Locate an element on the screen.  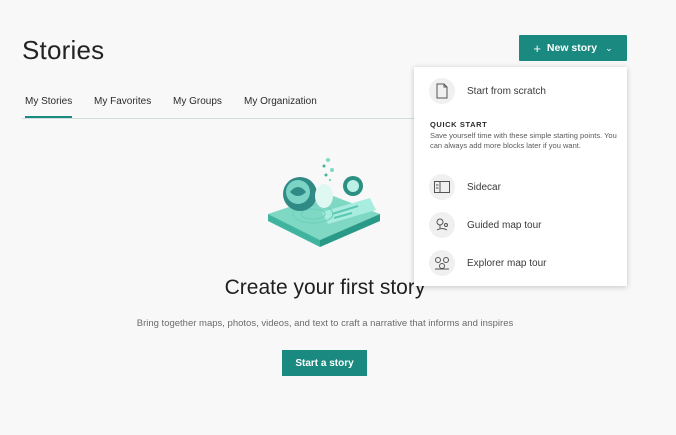
explorer-map-tour-item: Explorer map tour is located at coordinates (487, 263).